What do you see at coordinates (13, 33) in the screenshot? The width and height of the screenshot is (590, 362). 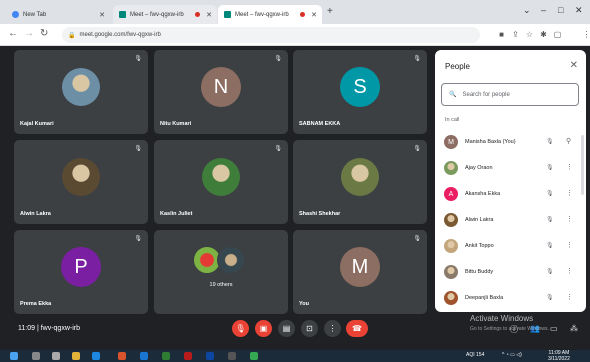 I see `back-icon: ←` at bounding box center [13, 33].